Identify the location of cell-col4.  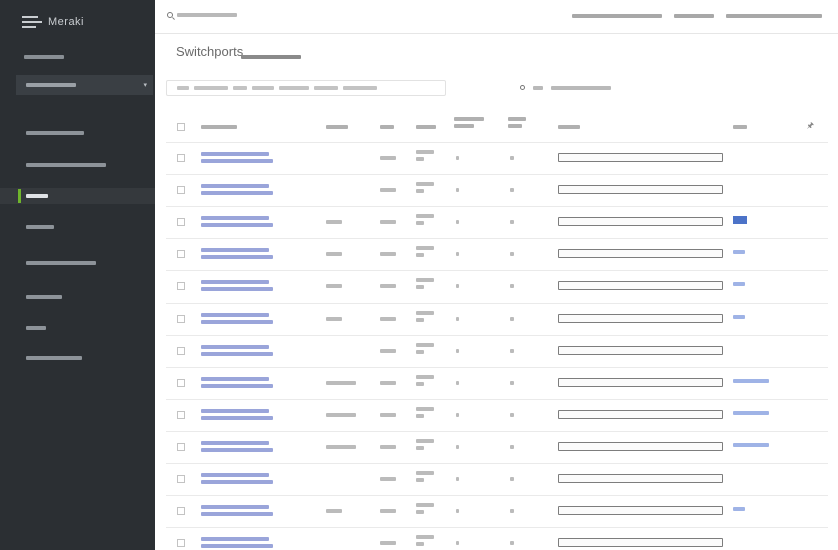
(425, 473).